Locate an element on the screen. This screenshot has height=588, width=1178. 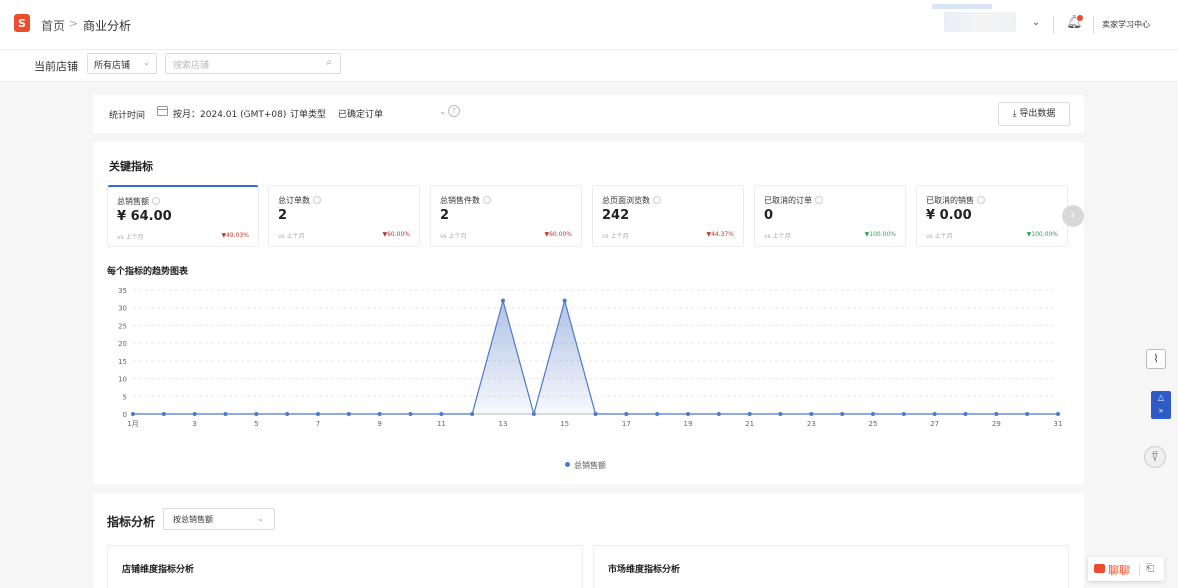
x-tick-label: 17 is located at coordinates (626, 424).